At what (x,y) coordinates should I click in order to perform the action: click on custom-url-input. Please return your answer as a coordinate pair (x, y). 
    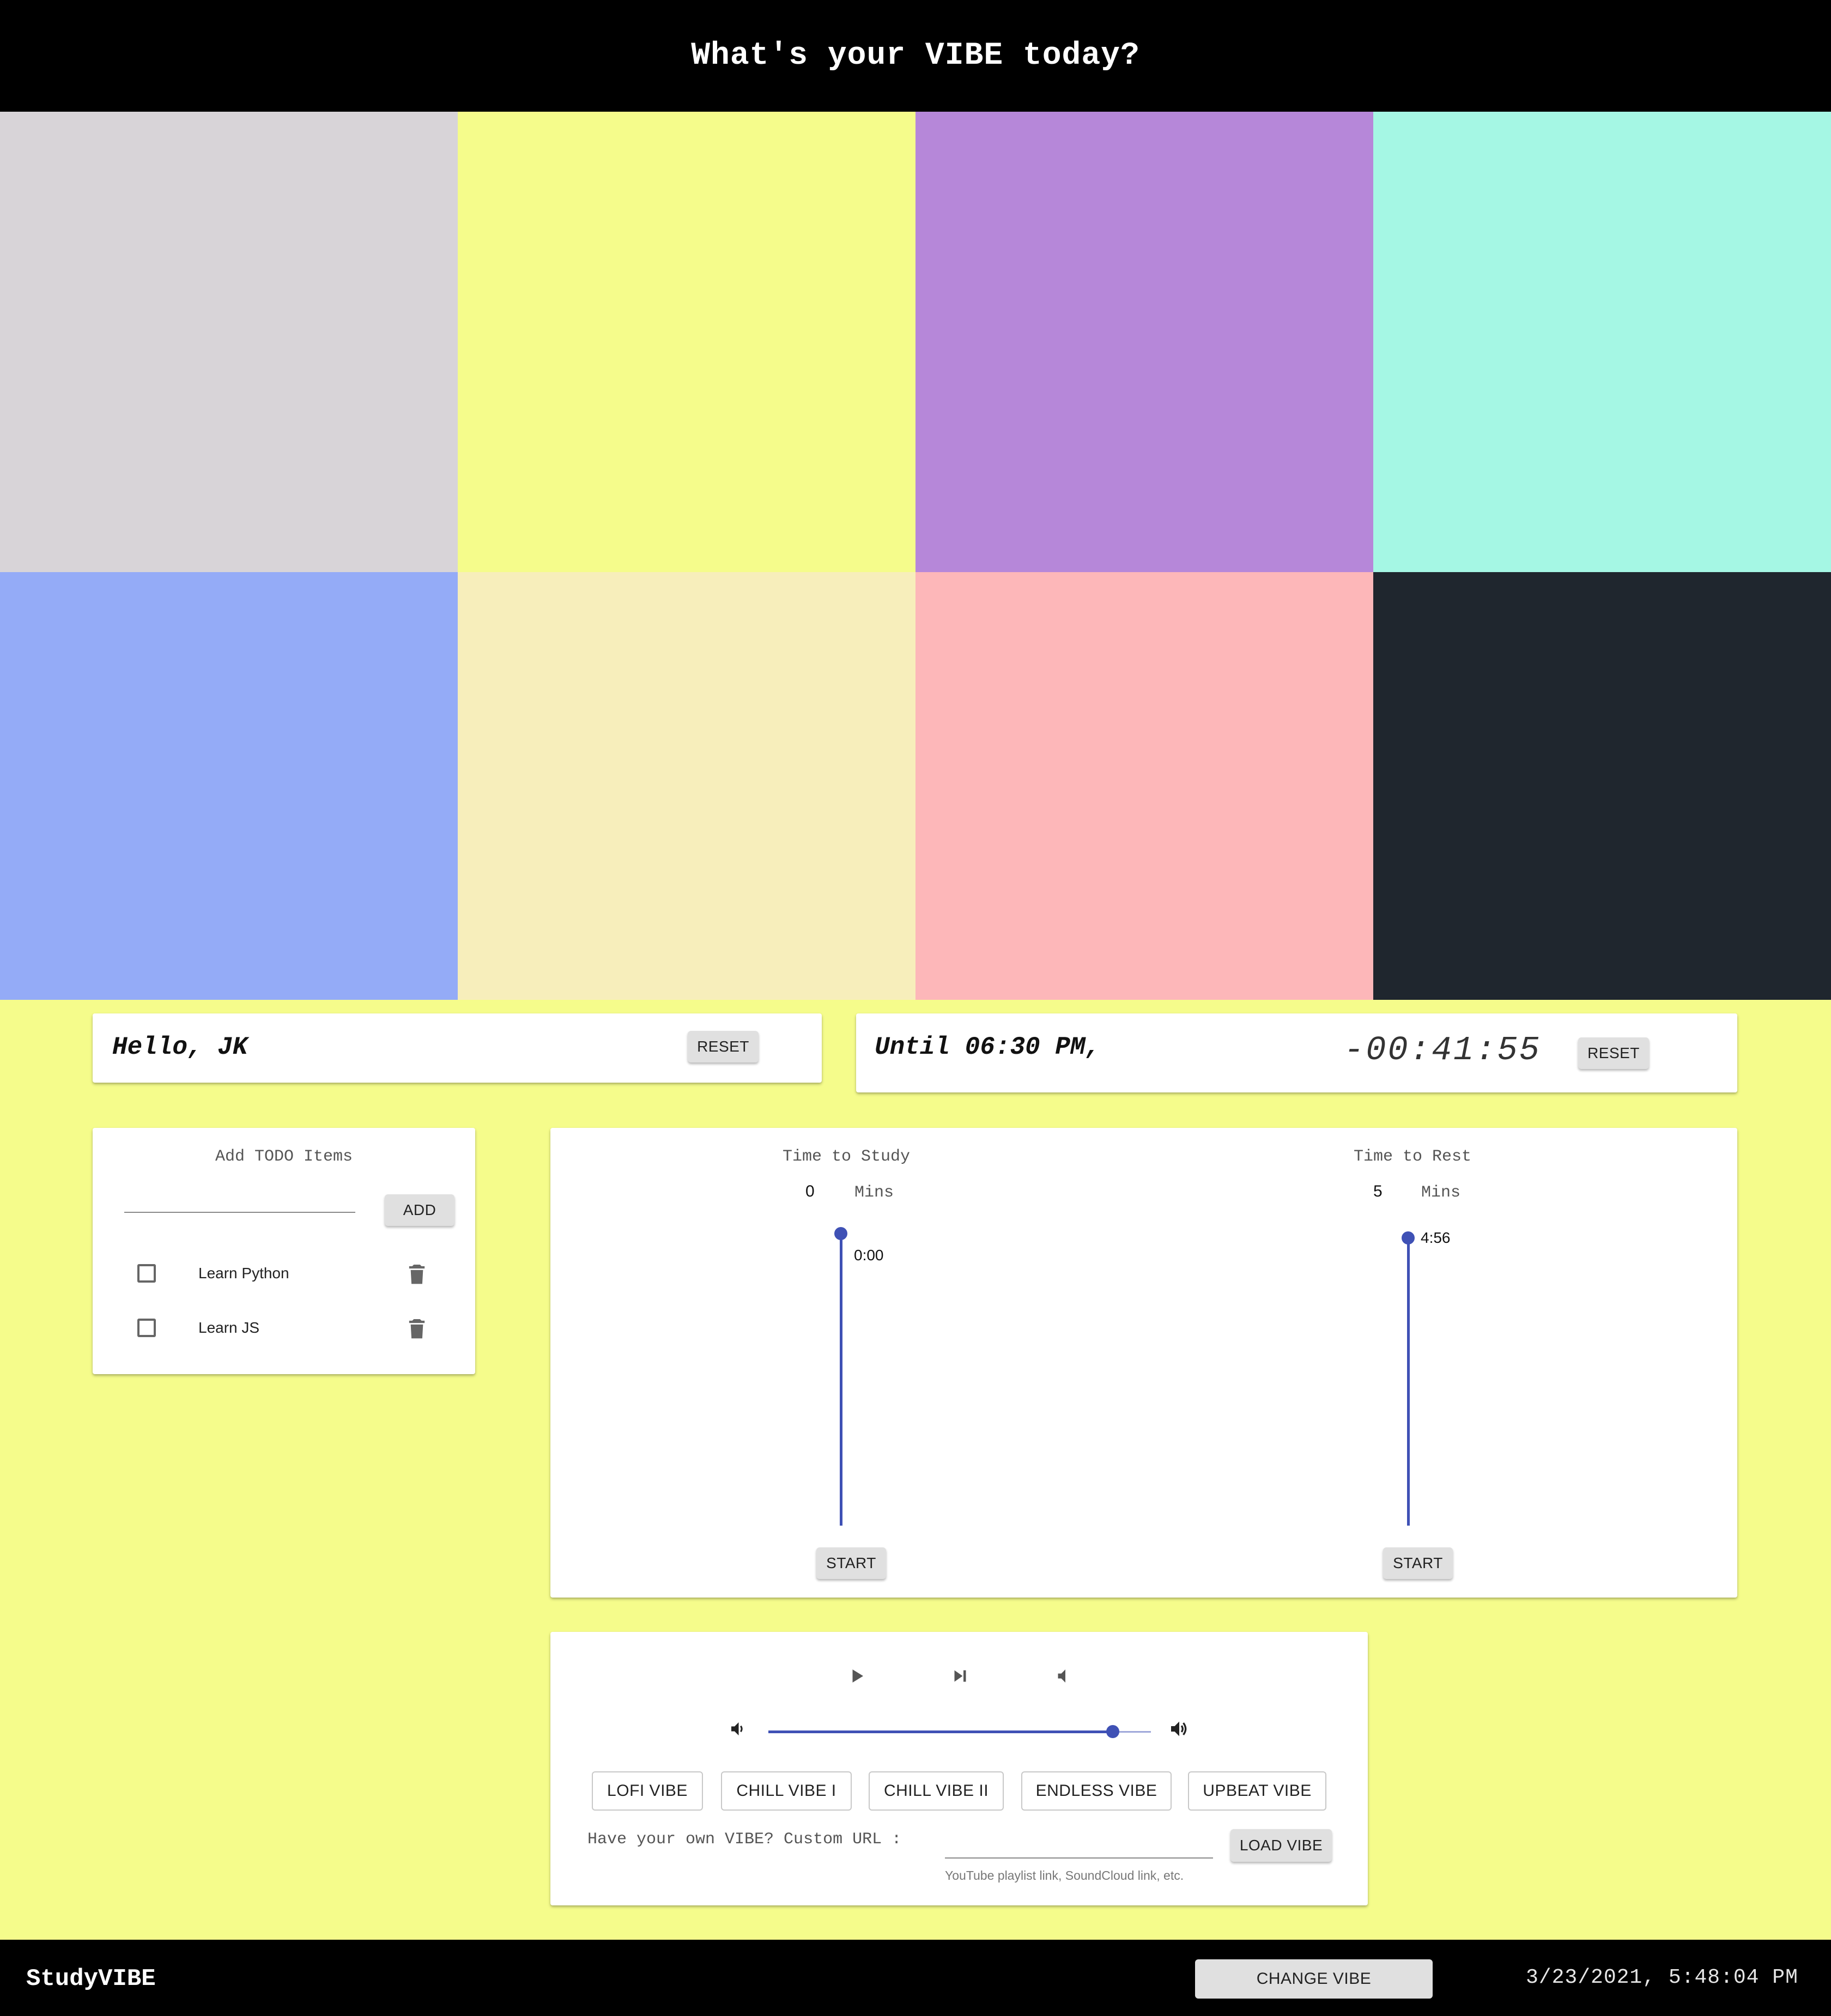
    Looking at the image, I should click on (1079, 1841).